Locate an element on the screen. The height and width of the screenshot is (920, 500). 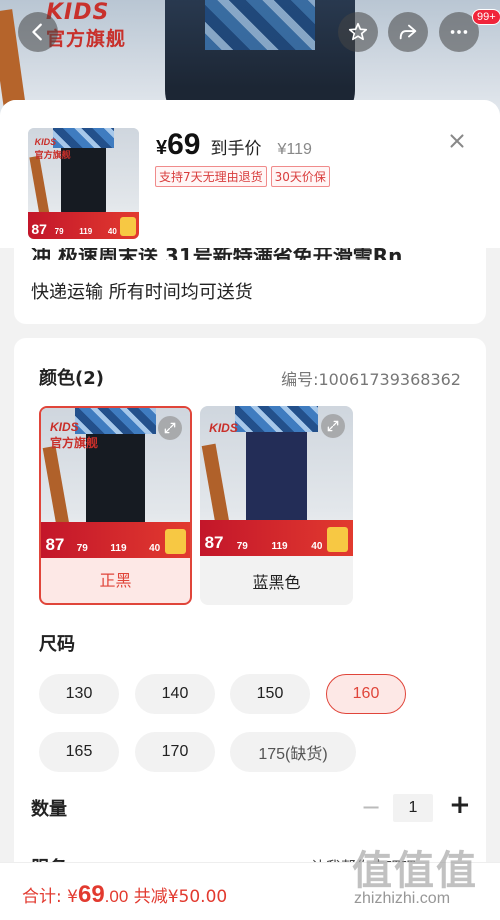
close-button is located at coordinates (457, 143).